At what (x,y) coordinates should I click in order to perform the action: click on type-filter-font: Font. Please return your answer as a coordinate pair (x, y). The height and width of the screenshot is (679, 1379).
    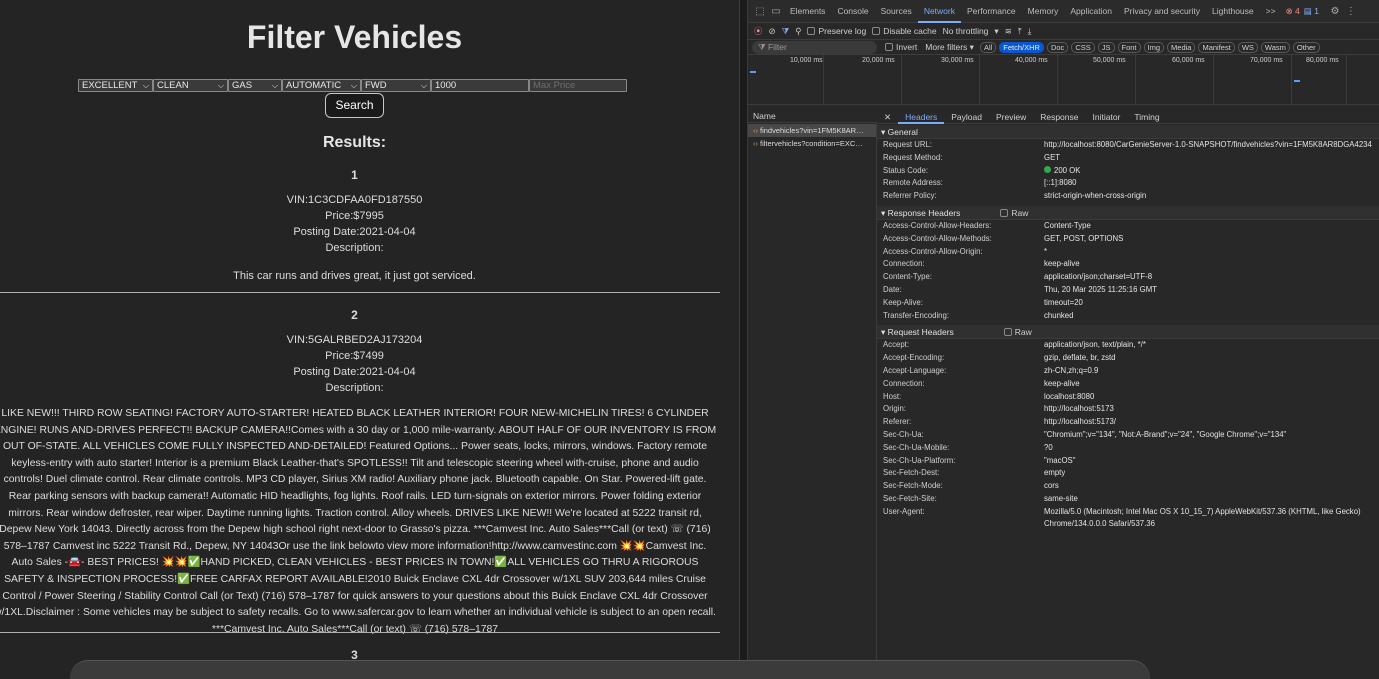
    Looking at the image, I should click on (1129, 47).